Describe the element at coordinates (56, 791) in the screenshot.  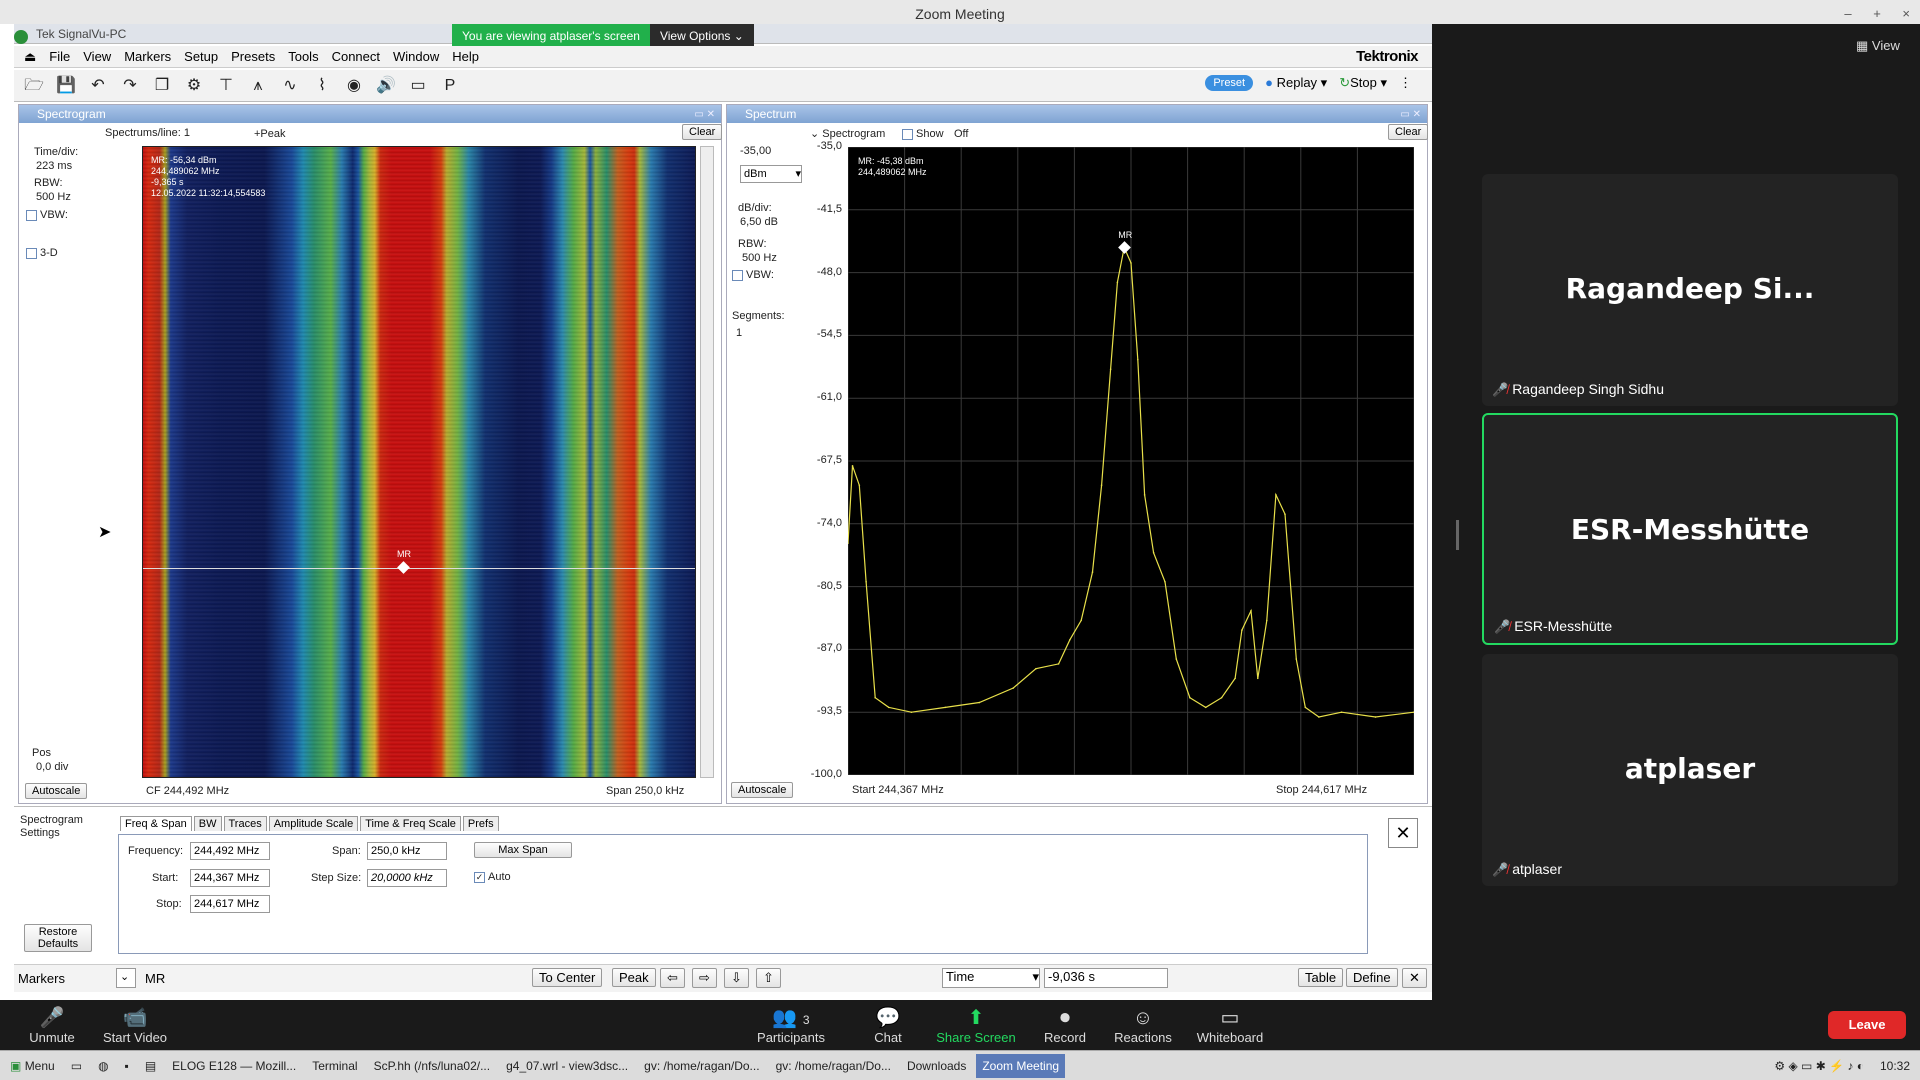
I see `spectrogram-autoscale-button: Autoscale` at that location.